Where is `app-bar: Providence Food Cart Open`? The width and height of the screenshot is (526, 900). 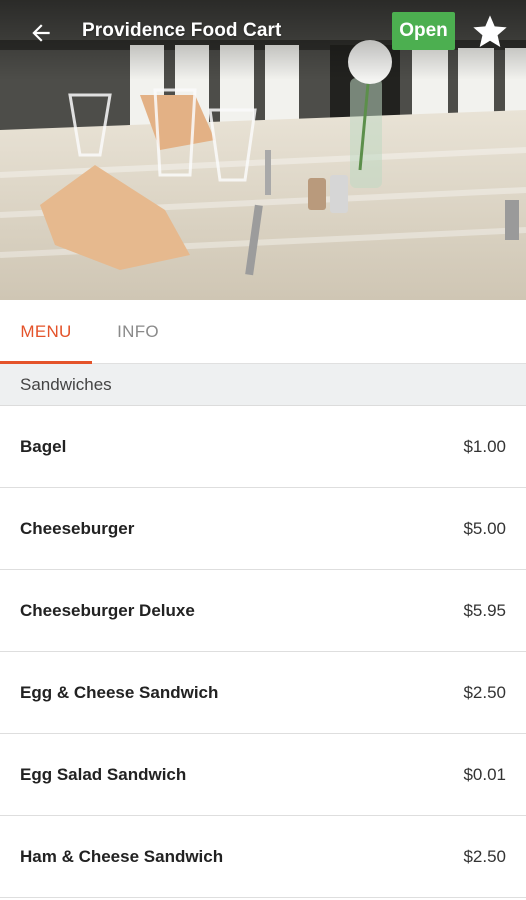 app-bar: Providence Food Cart Open is located at coordinates (263, 32).